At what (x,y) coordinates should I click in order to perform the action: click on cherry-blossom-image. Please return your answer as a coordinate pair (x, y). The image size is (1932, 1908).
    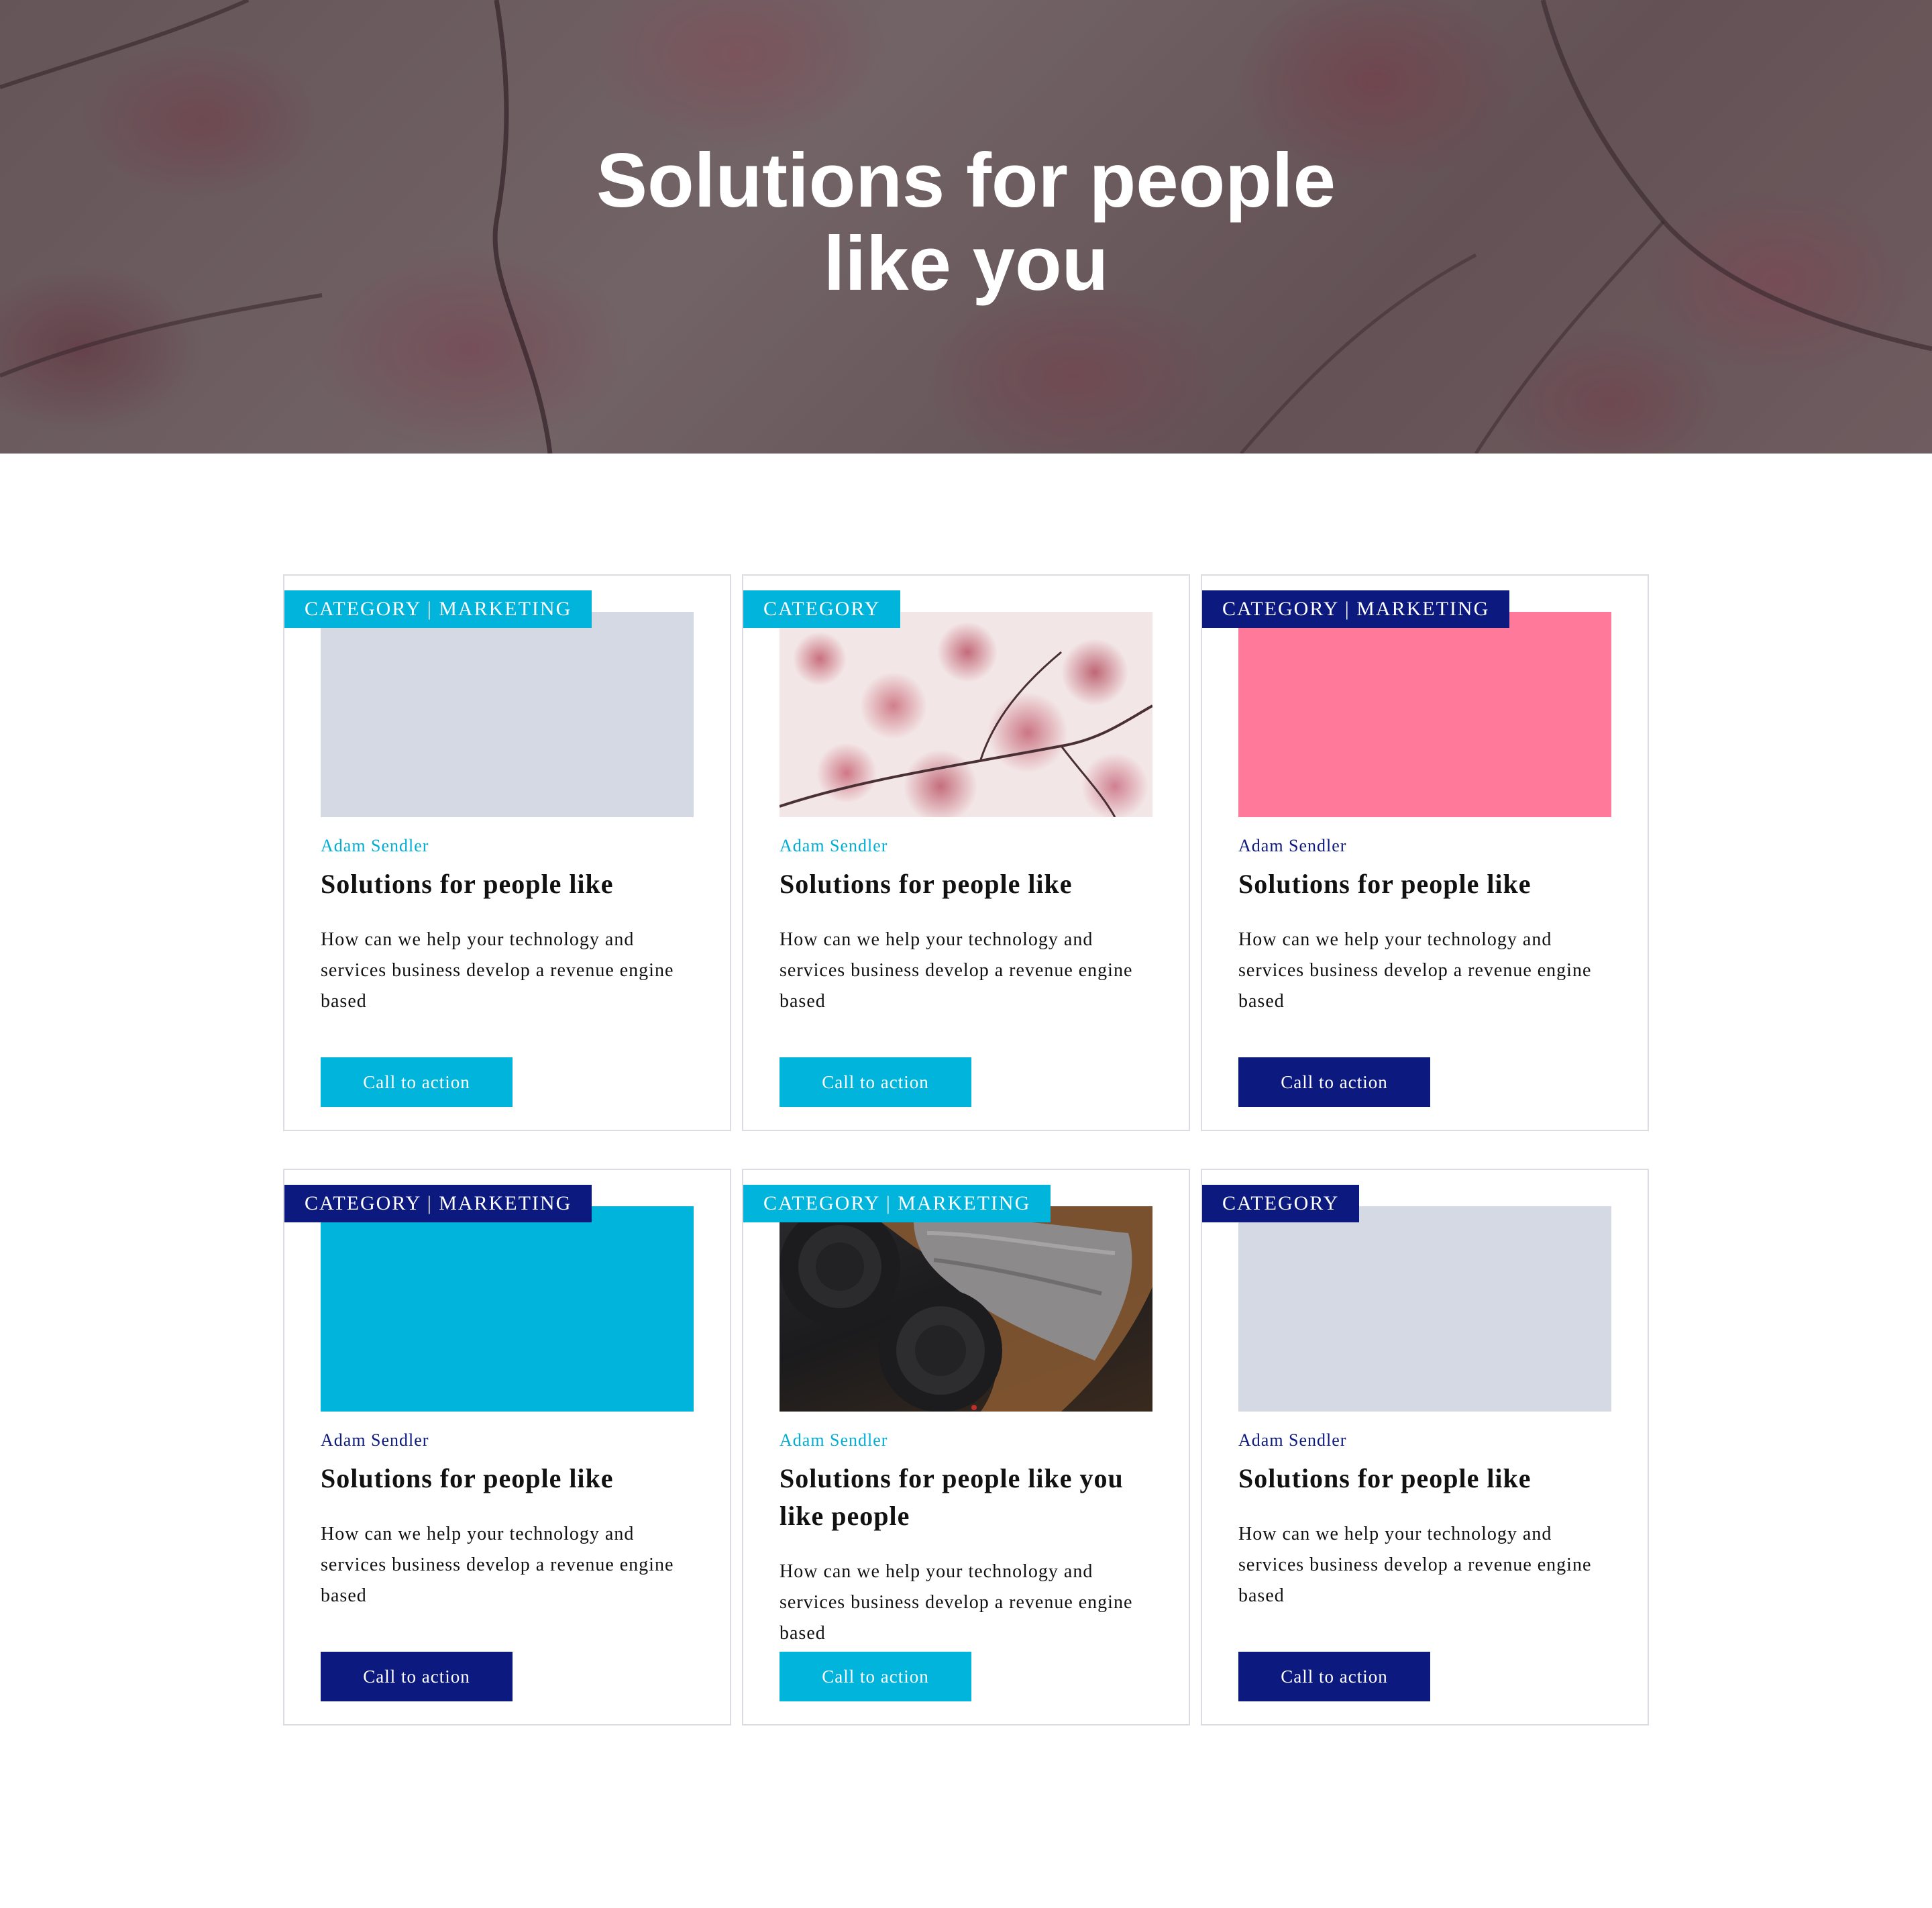
    Looking at the image, I should click on (966, 714).